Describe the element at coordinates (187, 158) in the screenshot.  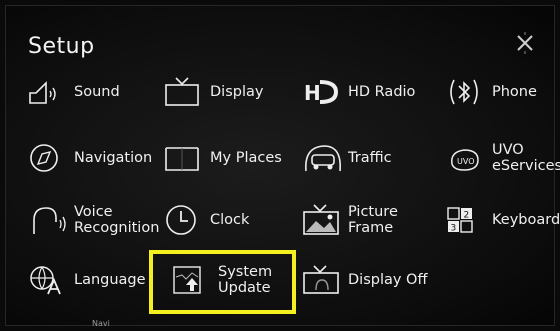
I see `book-icon` at that location.